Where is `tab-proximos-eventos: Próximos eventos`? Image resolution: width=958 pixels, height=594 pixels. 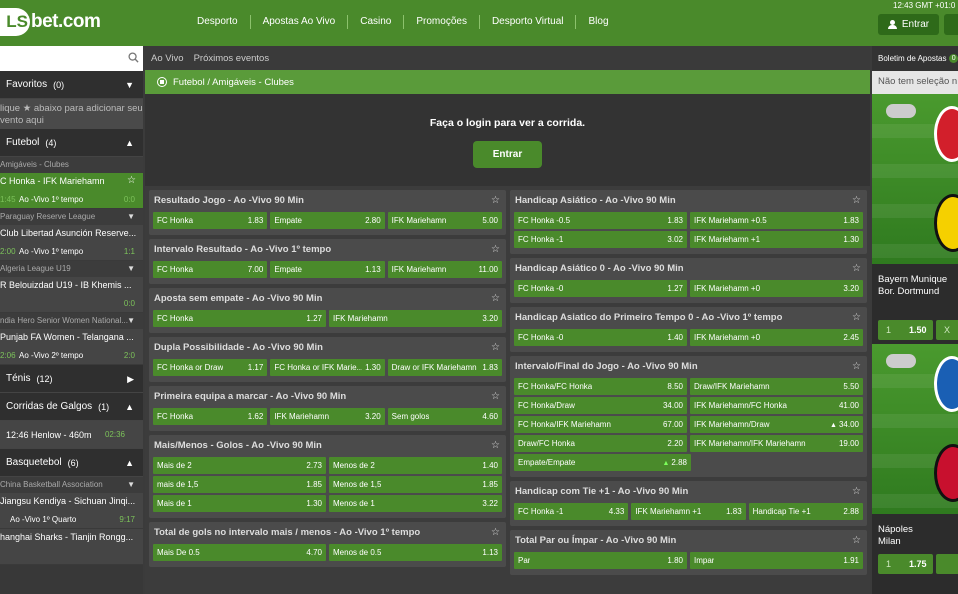 tab-proximos-eventos: Próximos eventos is located at coordinates (232, 58).